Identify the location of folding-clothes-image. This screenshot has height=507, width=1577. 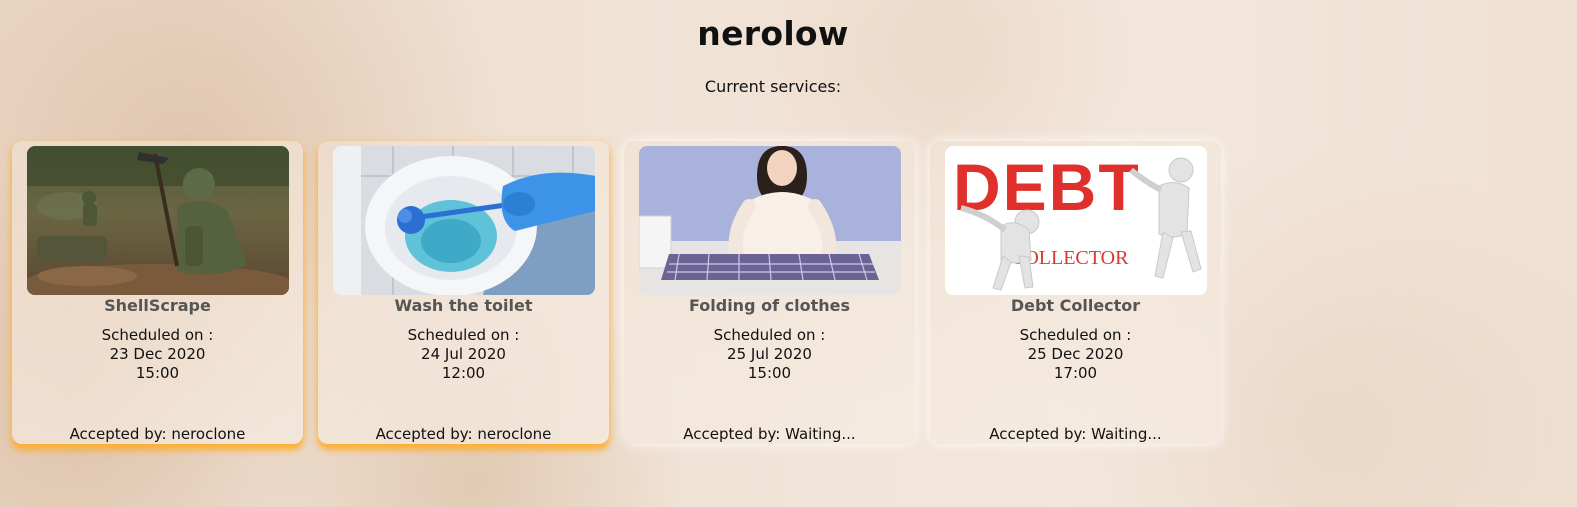
(770, 220).